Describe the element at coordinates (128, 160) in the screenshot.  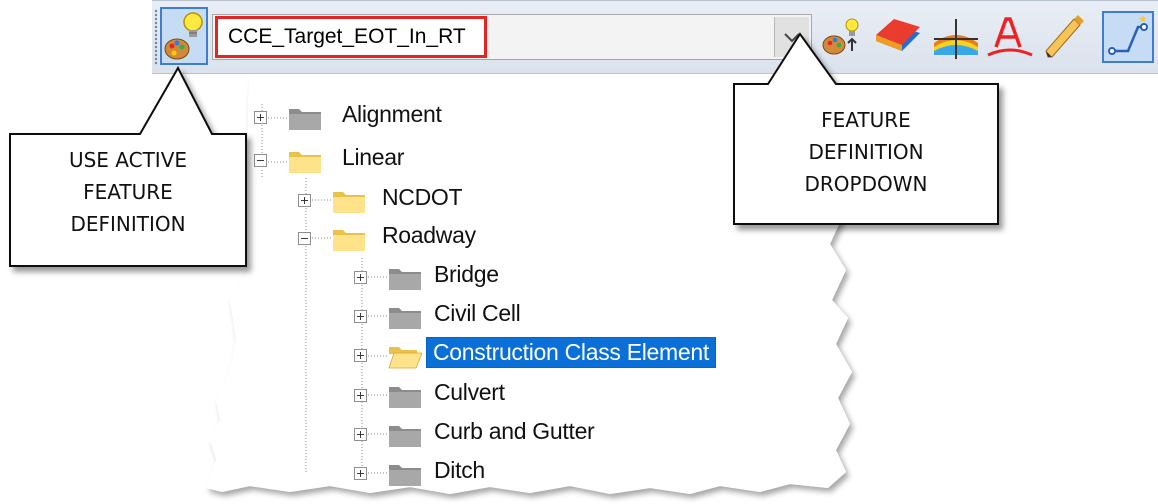
I see `callout-line: USE ACTIVE` at that location.